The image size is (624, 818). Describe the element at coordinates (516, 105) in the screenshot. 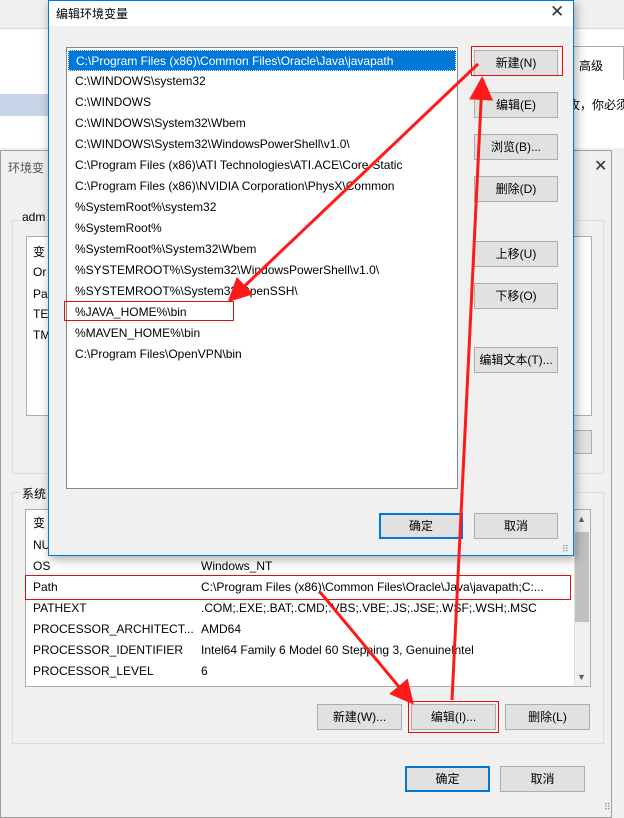

I see `dialog-edit-button: 编辑(E)` at that location.